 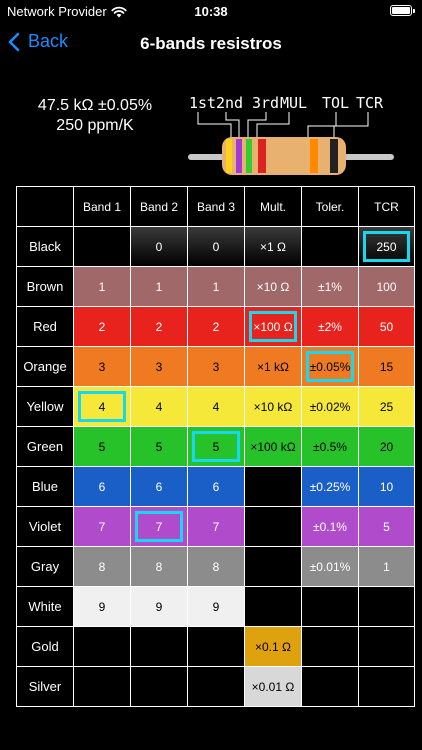 What do you see at coordinates (95, 105) in the screenshot?
I see `resistance-value: 47.5 kΩ ±0.05%` at bounding box center [95, 105].